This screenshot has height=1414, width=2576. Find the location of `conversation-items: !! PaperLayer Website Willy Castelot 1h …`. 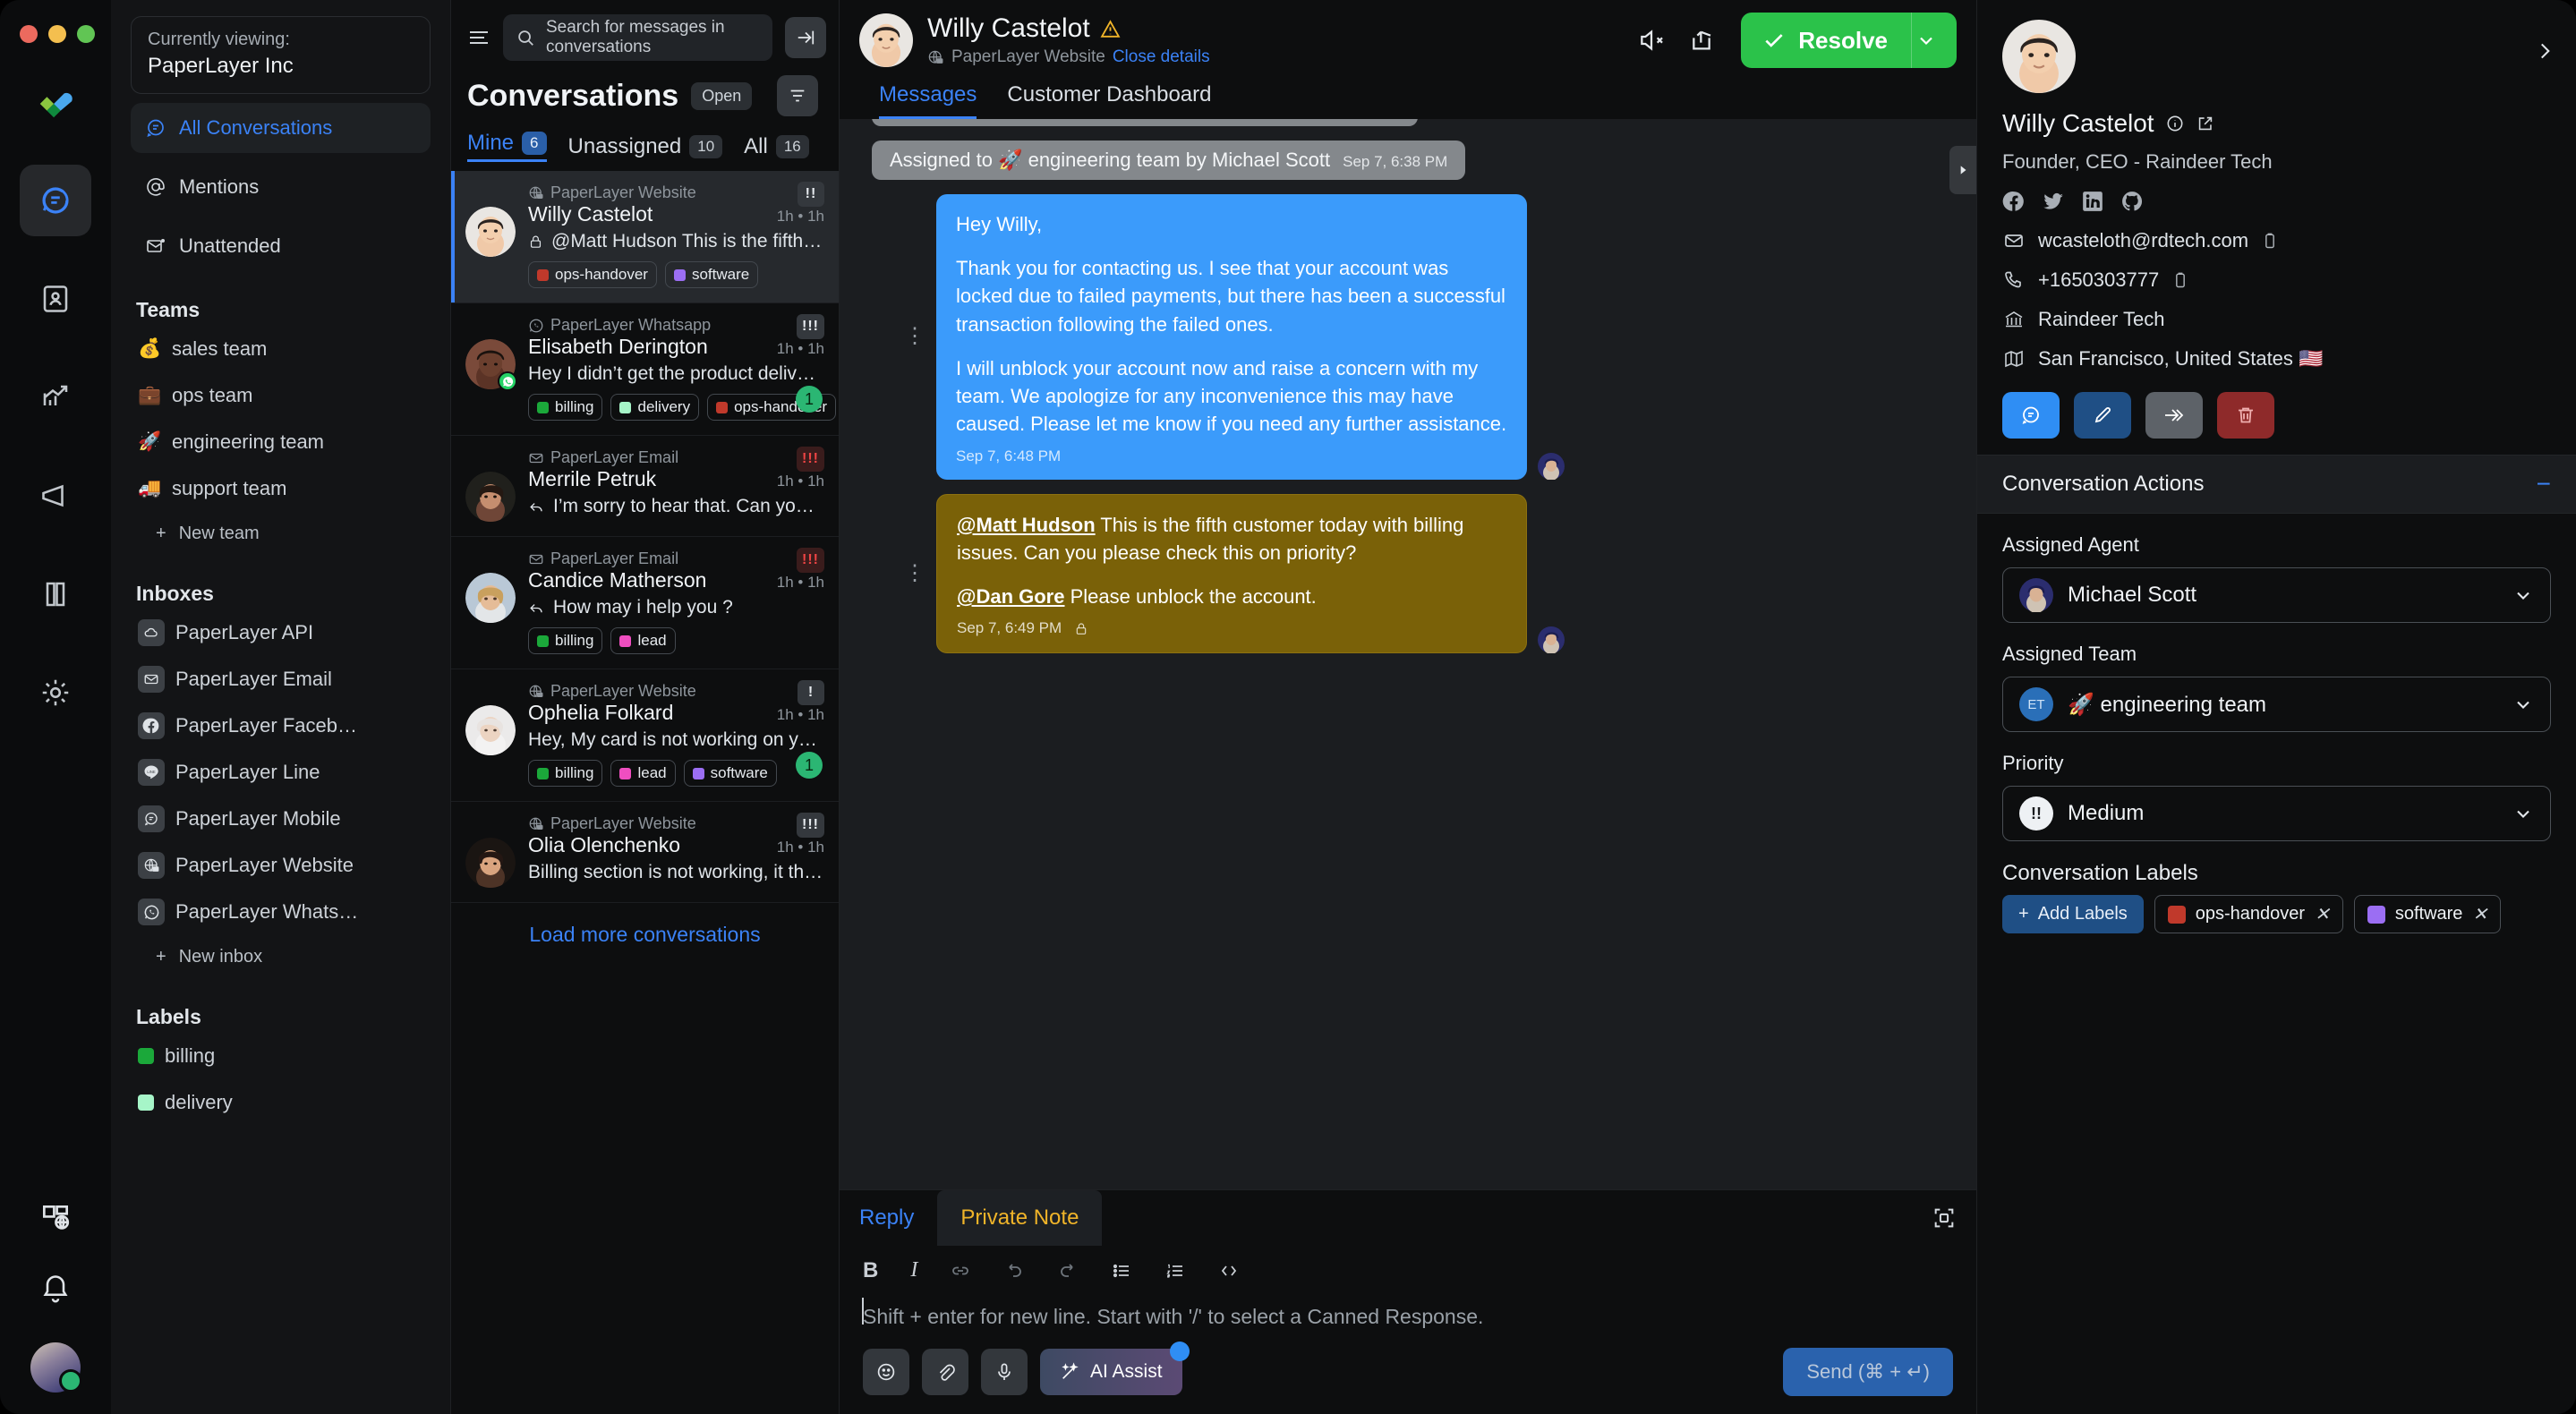

conversation-items: !! PaperLayer Website Willy Castelot 1h … is located at coordinates (645, 792).